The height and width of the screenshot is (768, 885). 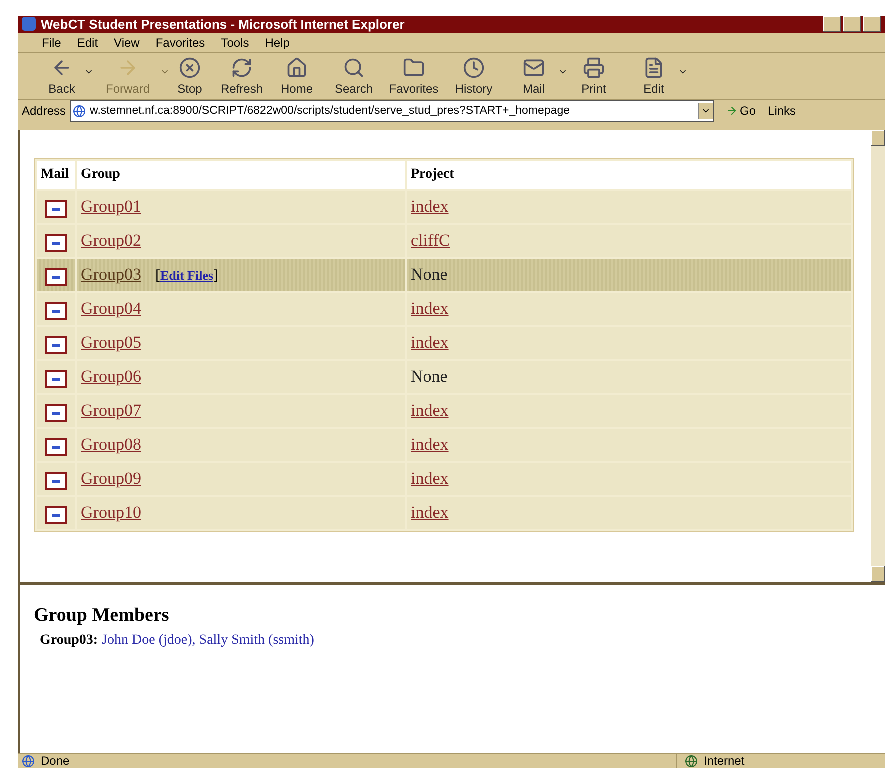 I want to click on right-arrow-icon, so click(x=732, y=111).